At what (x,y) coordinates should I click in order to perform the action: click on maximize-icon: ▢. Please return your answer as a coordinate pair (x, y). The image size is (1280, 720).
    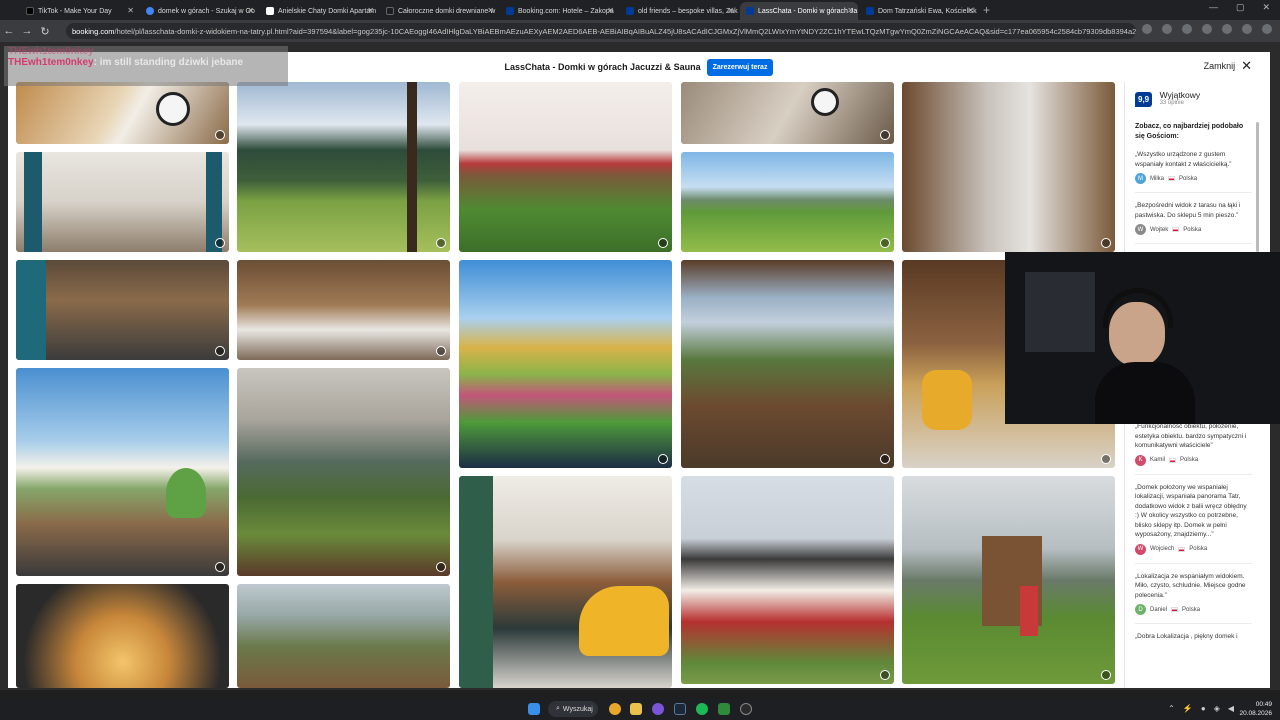
    Looking at the image, I should click on (1240, 7).